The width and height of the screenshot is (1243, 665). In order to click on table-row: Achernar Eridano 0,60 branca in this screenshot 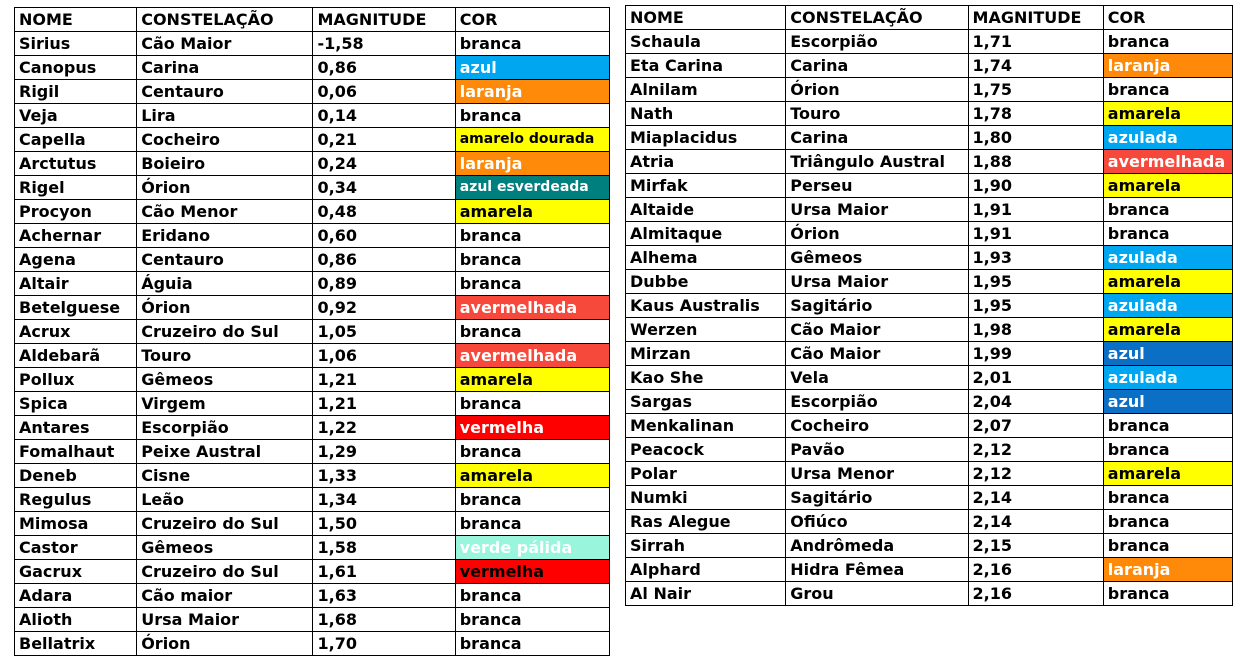, I will do `click(312, 235)`.